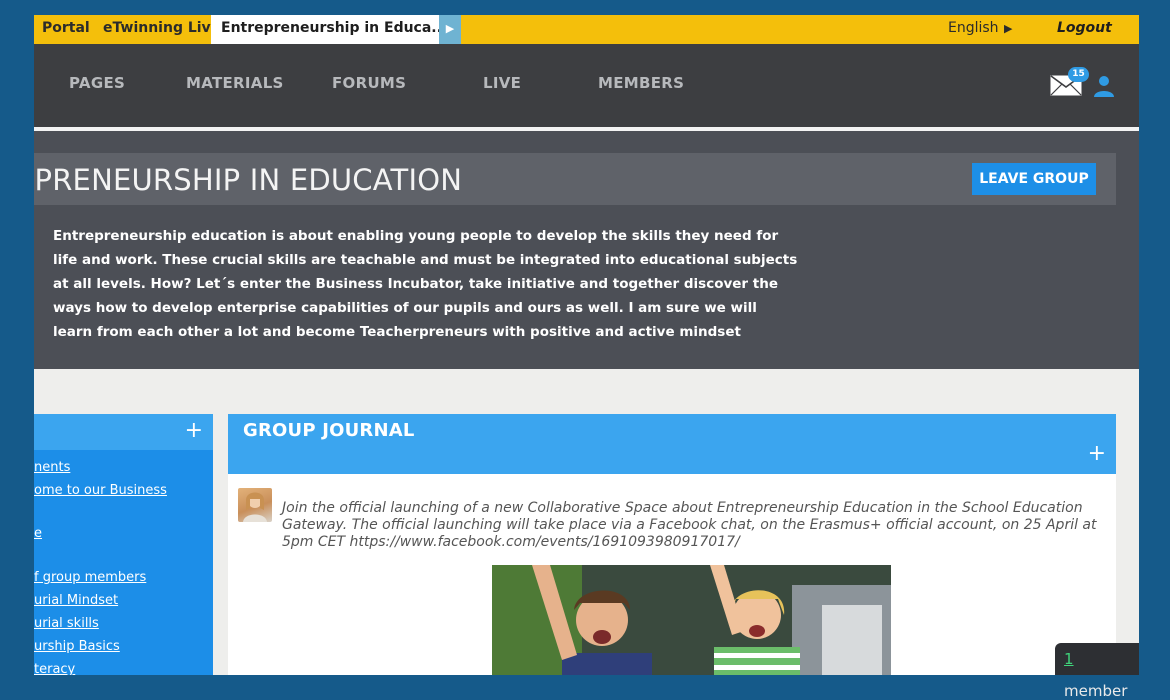 This screenshot has height=700, width=1170. Describe the element at coordinates (329, 430) in the screenshot. I see `journal-title: GROUP JOURNAL` at that location.